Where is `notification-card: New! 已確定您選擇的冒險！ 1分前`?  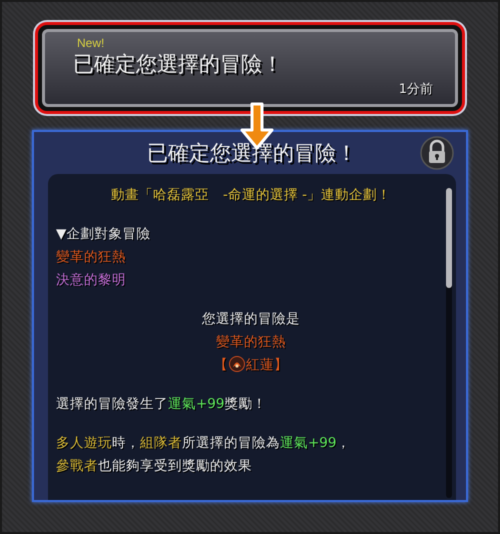 notification-card: New! 已確定您選擇的冒險！ 1分前 is located at coordinates (250, 68).